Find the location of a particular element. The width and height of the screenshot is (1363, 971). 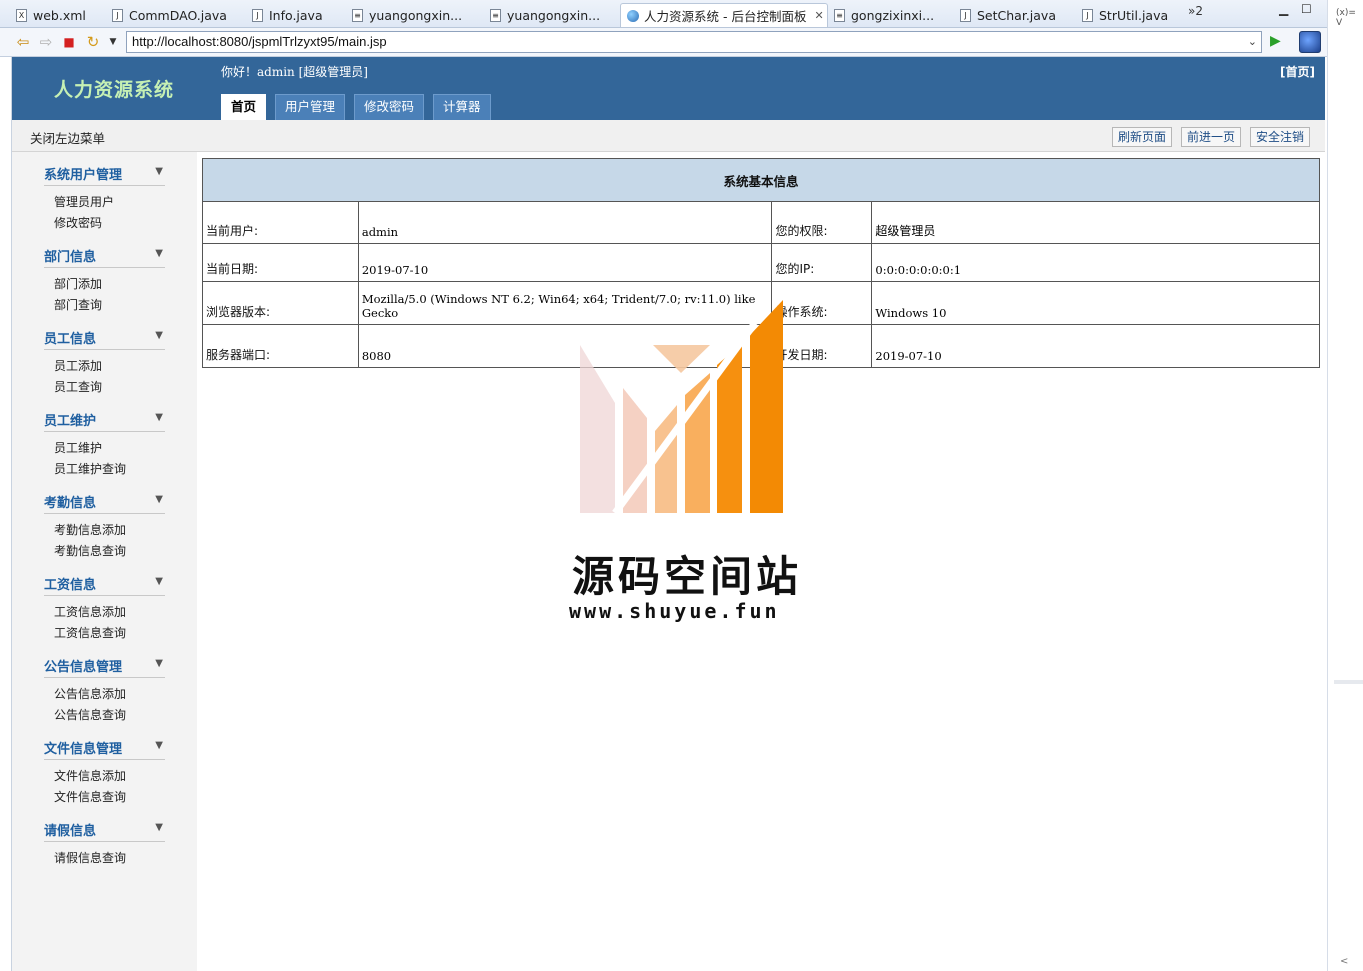

close-icon: ✕ is located at coordinates (818, 15).